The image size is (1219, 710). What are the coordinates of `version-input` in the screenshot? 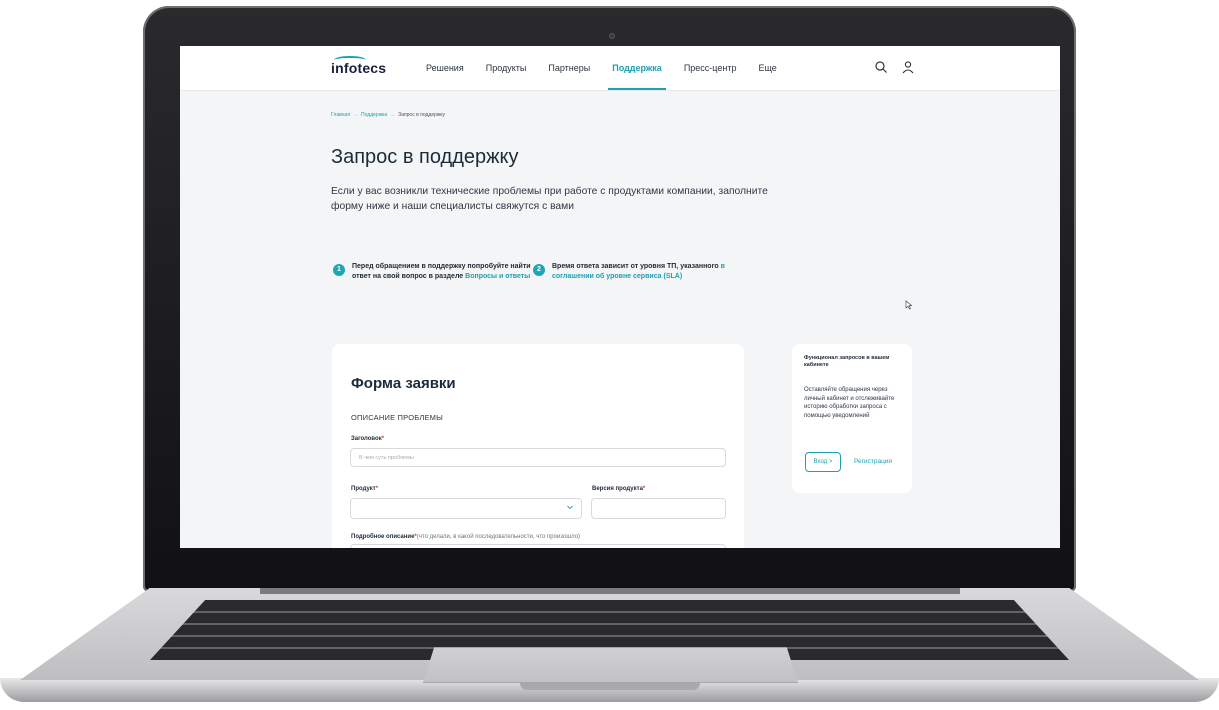 It's located at (658, 508).